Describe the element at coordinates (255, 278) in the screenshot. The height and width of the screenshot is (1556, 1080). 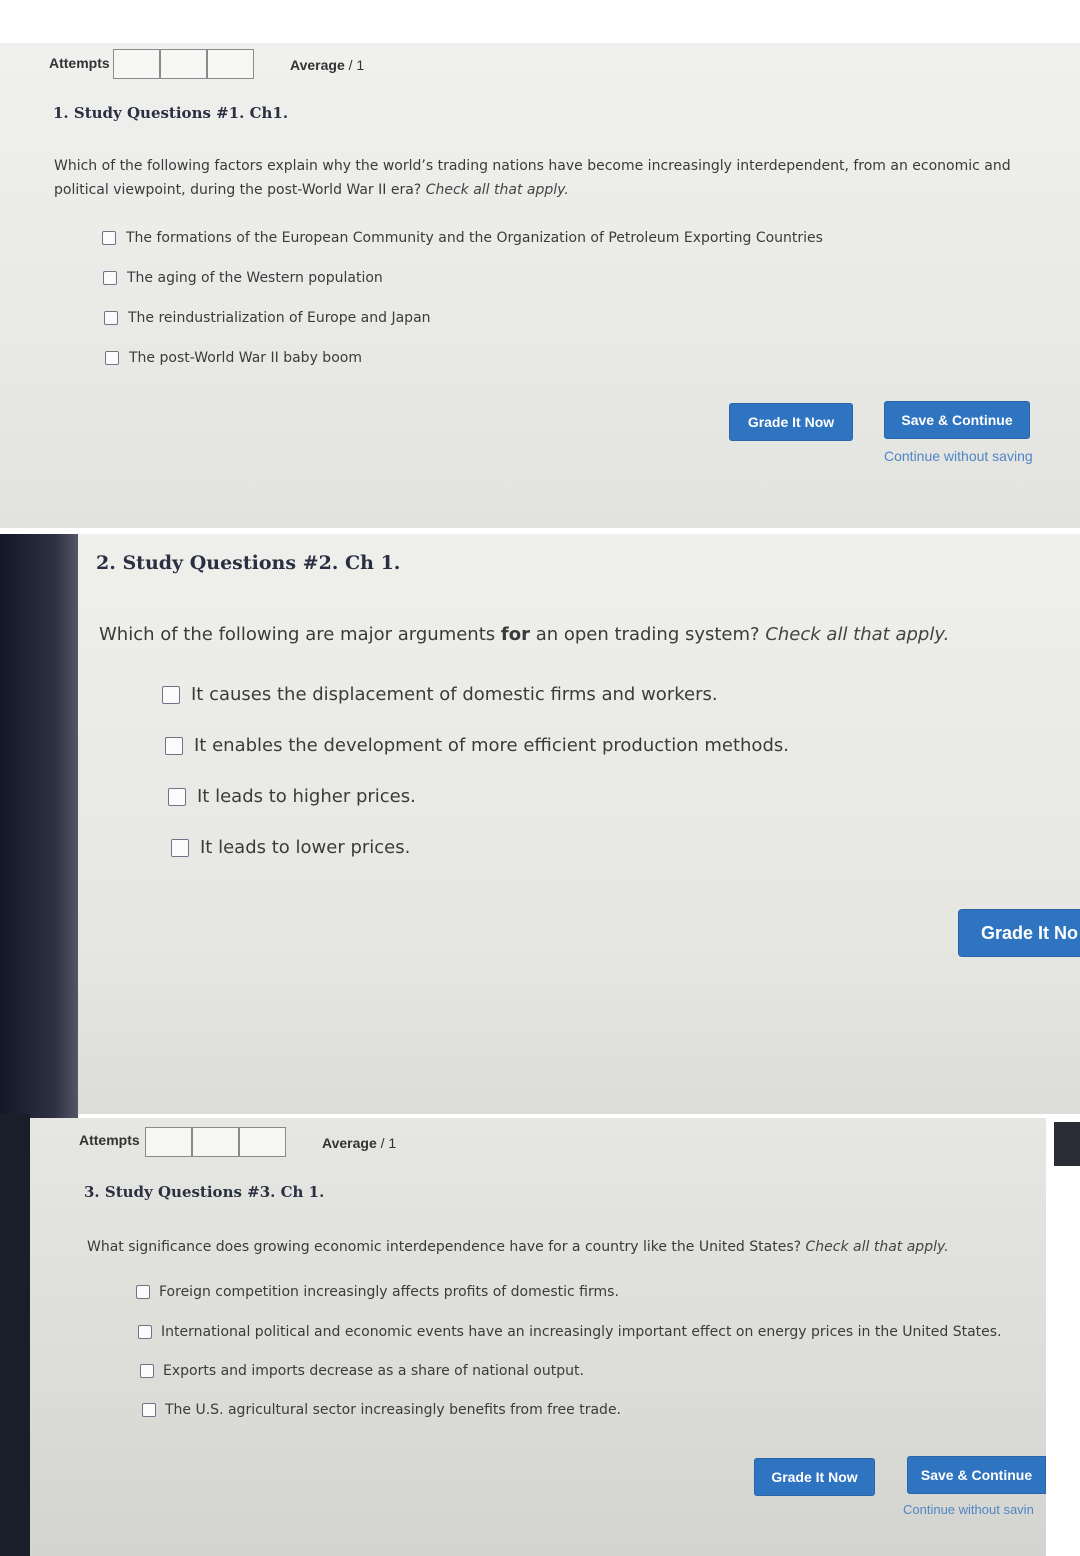
I see `option-label: The aging of the Western population` at that location.